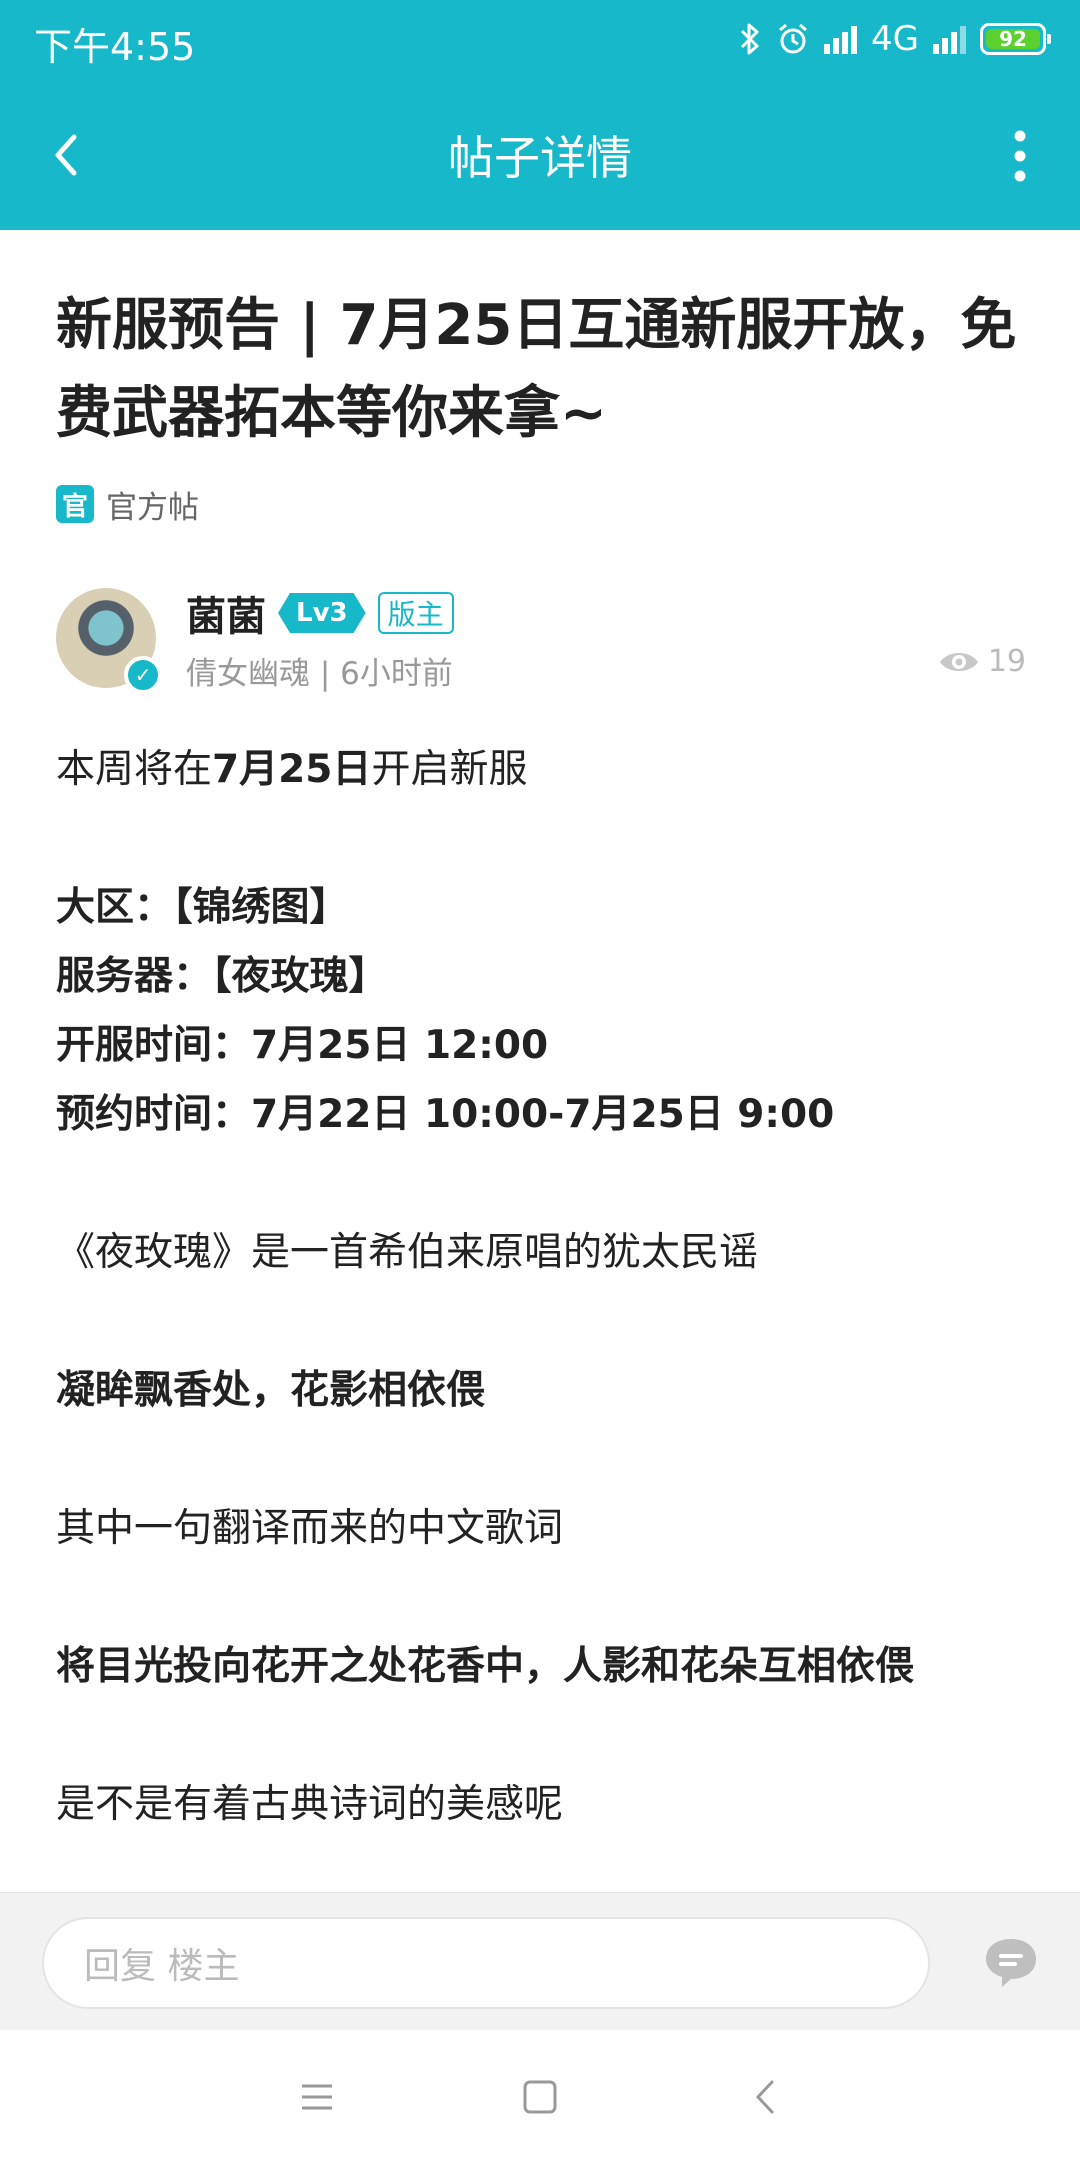 The image size is (1080, 2160). I want to click on content-line: 预约时间：7月22日 10:00-7月25日 9:00, so click(445, 1114).